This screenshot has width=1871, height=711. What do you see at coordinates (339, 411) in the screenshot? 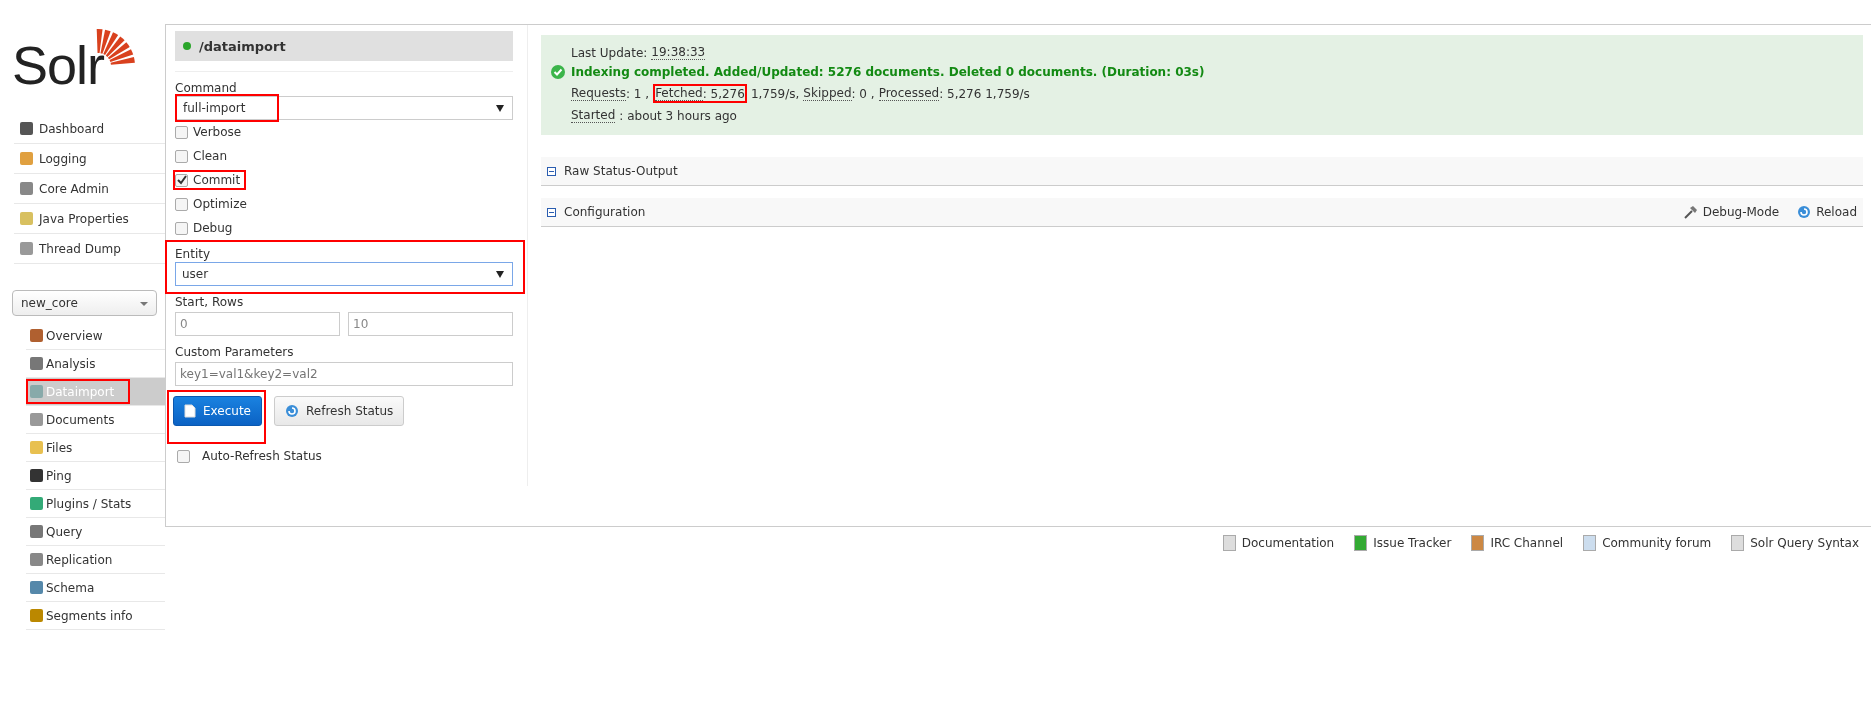
I see `refresh-button: Refresh Status` at bounding box center [339, 411].